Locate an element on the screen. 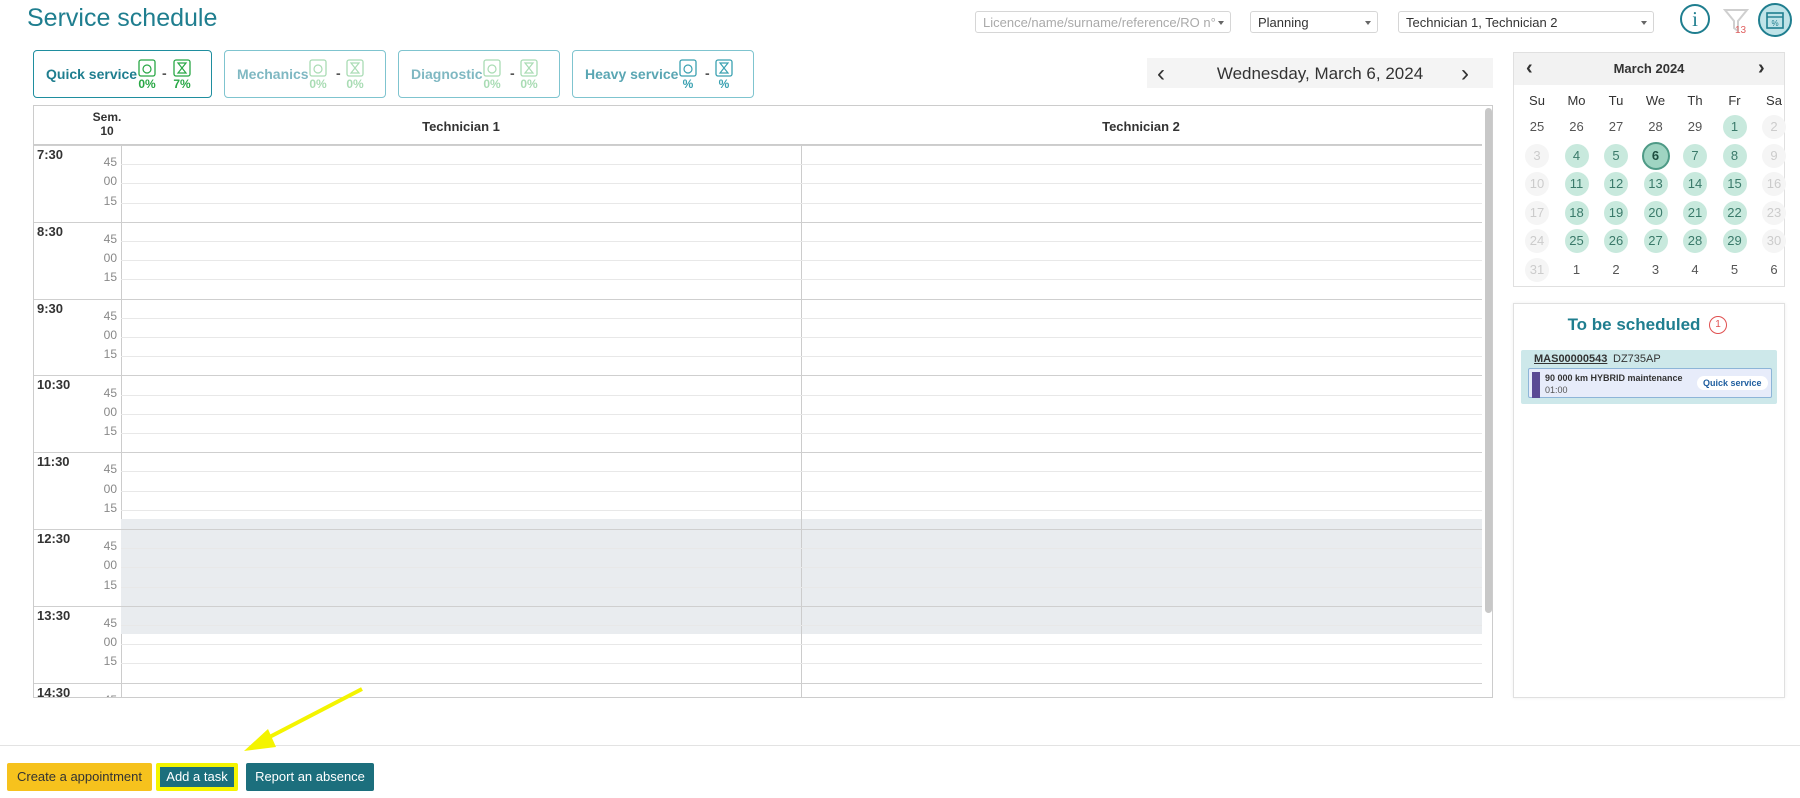  service-filter-mechanics: Mechanics 0% - 0% is located at coordinates (305, 74).